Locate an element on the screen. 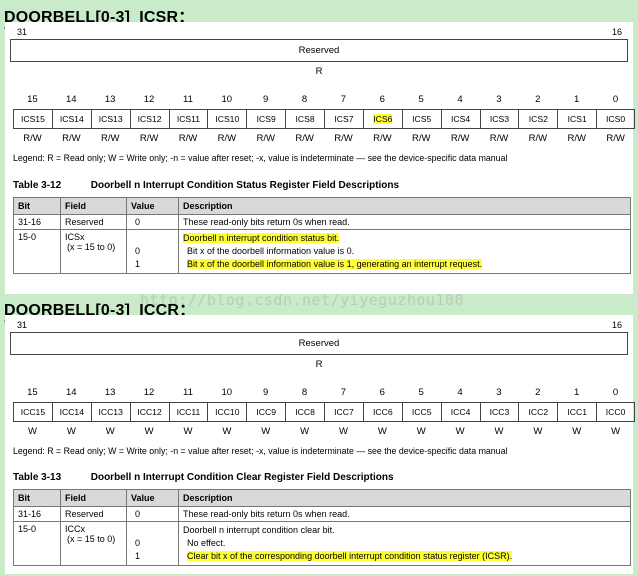 This screenshot has height=576, width=638. reserved-label: Reserved is located at coordinates (319, 343).